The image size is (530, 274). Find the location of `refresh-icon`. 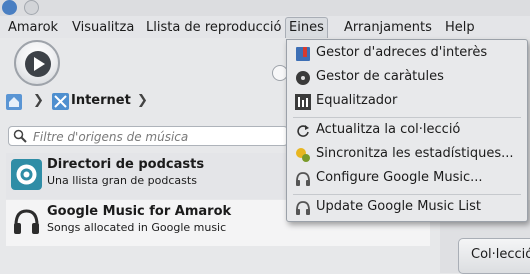

refresh-icon is located at coordinates (303, 131).